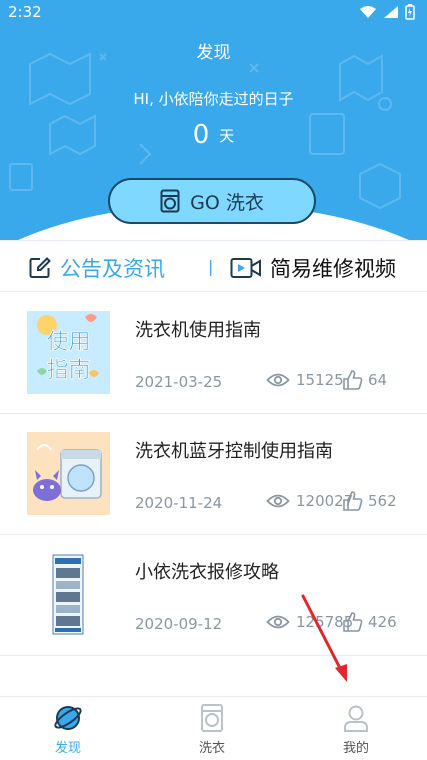 The width and height of the screenshot is (427, 760). What do you see at coordinates (198, 330) in the screenshot?
I see `article-title: 洗衣机使用指南` at bounding box center [198, 330].